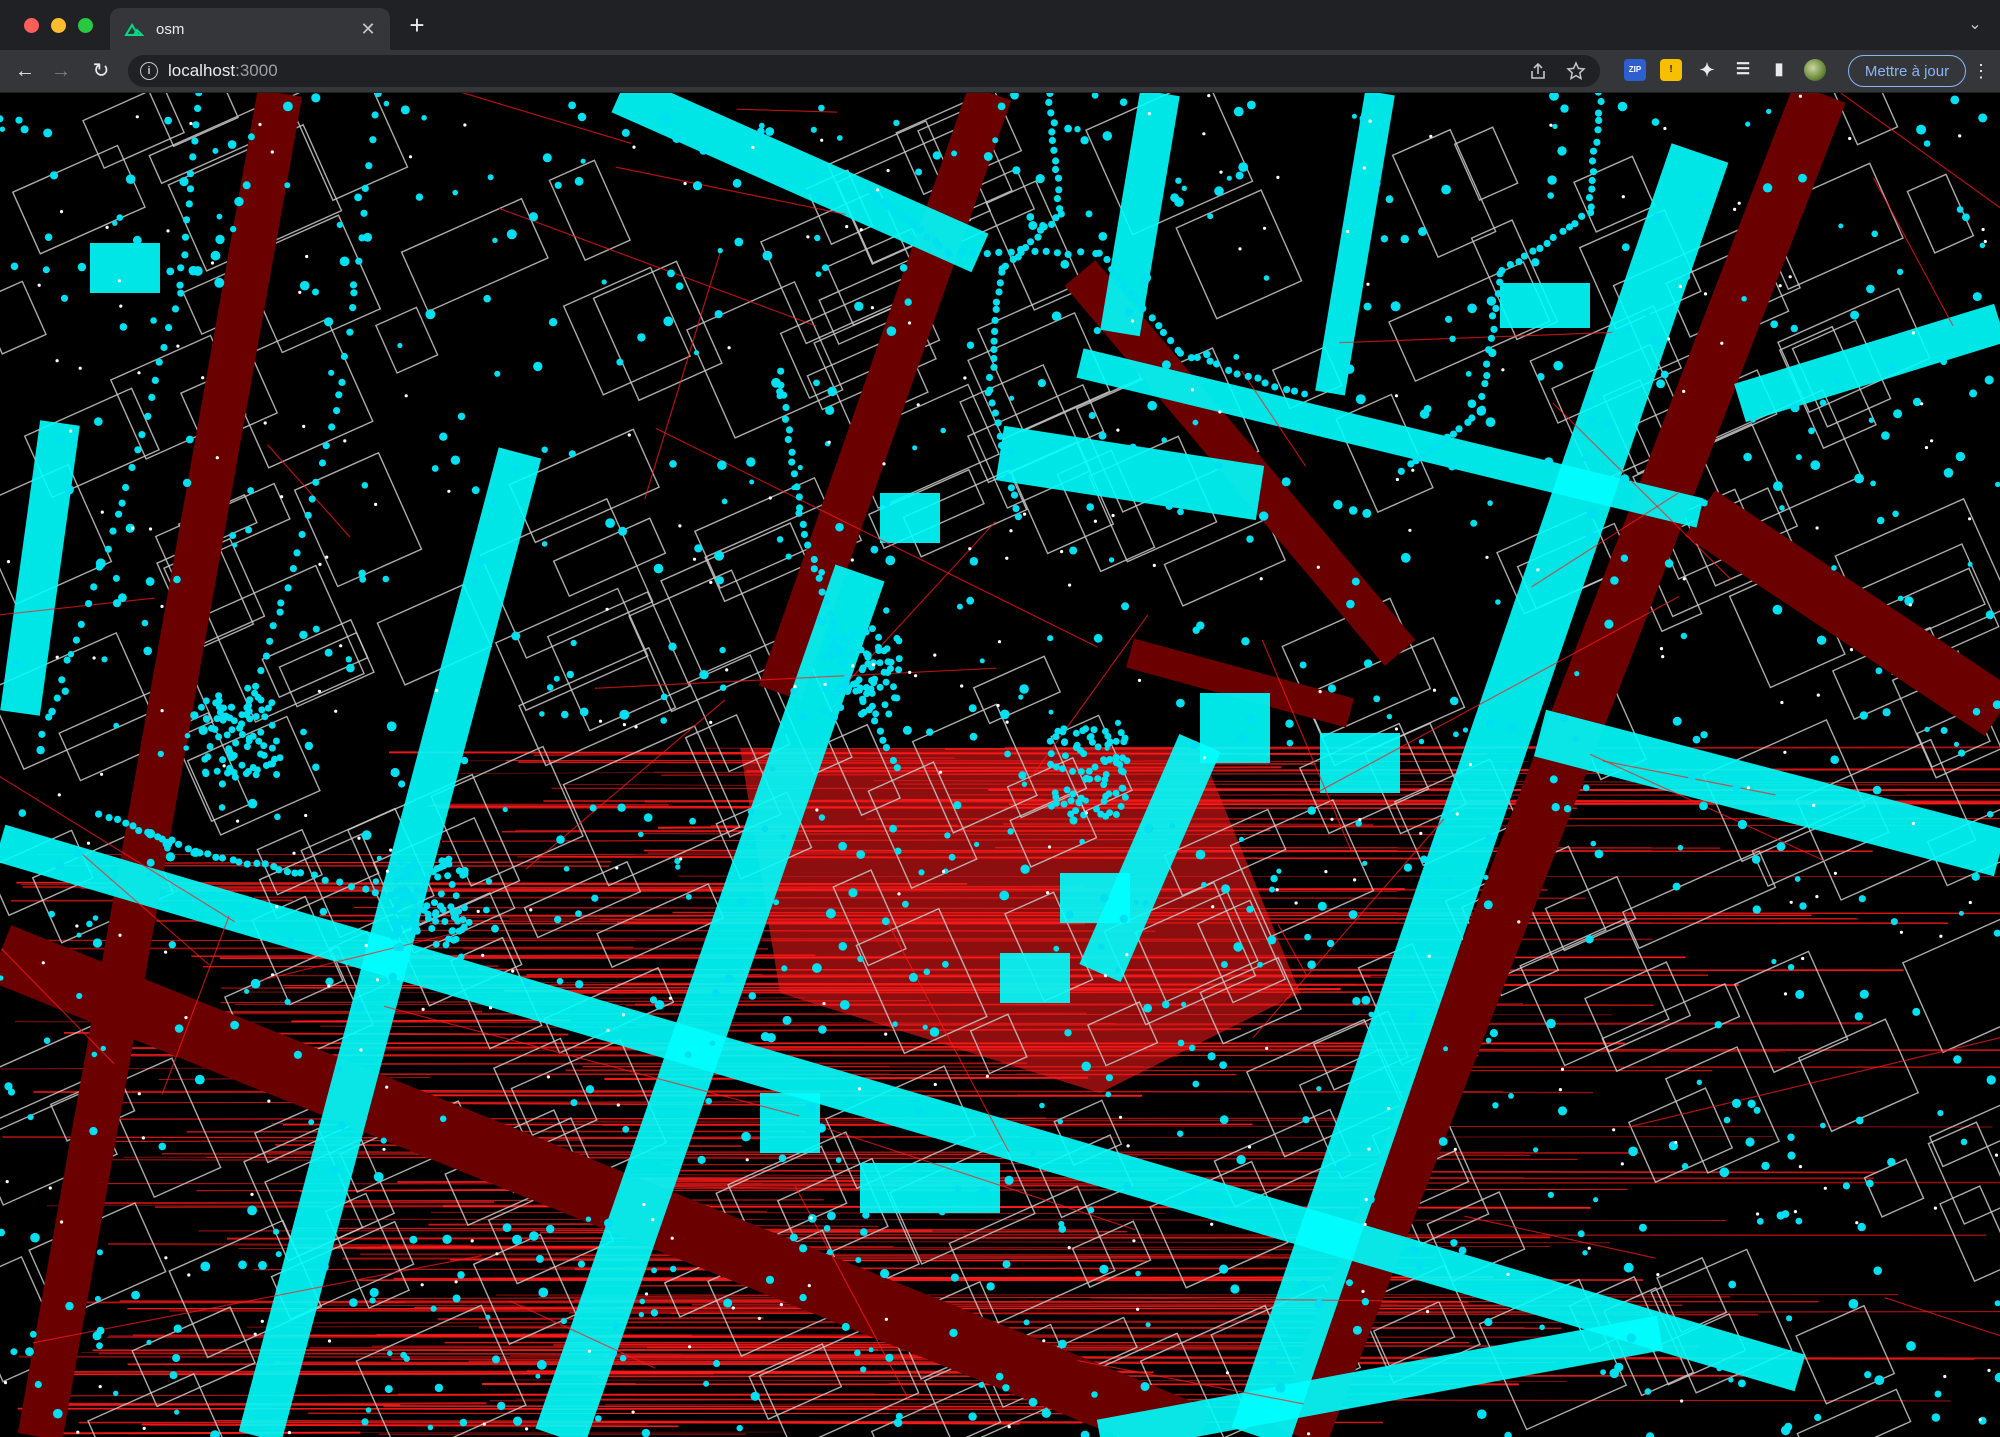 This screenshot has width=2000, height=1437. Describe the element at coordinates (1743, 70) in the screenshot. I see `reading-list-icon: ☰` at that location.